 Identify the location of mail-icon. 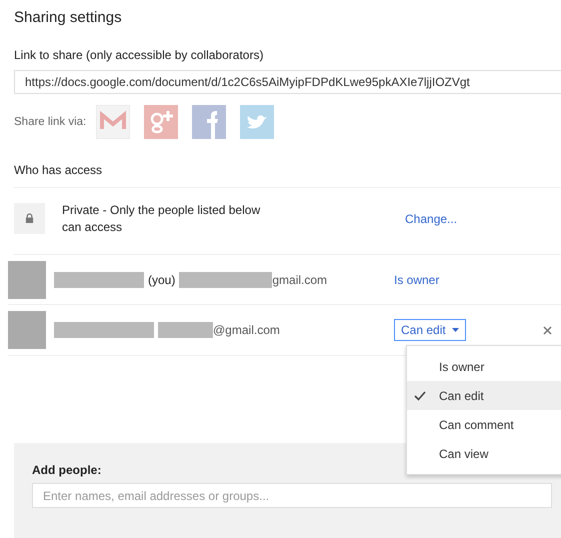
(113, 121).